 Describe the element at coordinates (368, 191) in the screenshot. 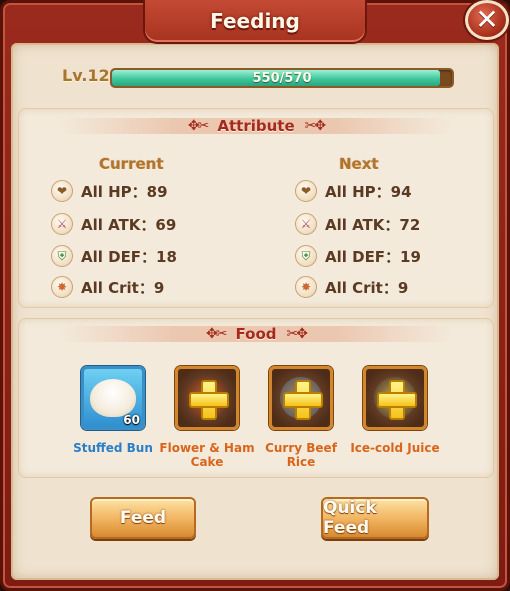

I see `next-stat-text: All HP：94` at that location.